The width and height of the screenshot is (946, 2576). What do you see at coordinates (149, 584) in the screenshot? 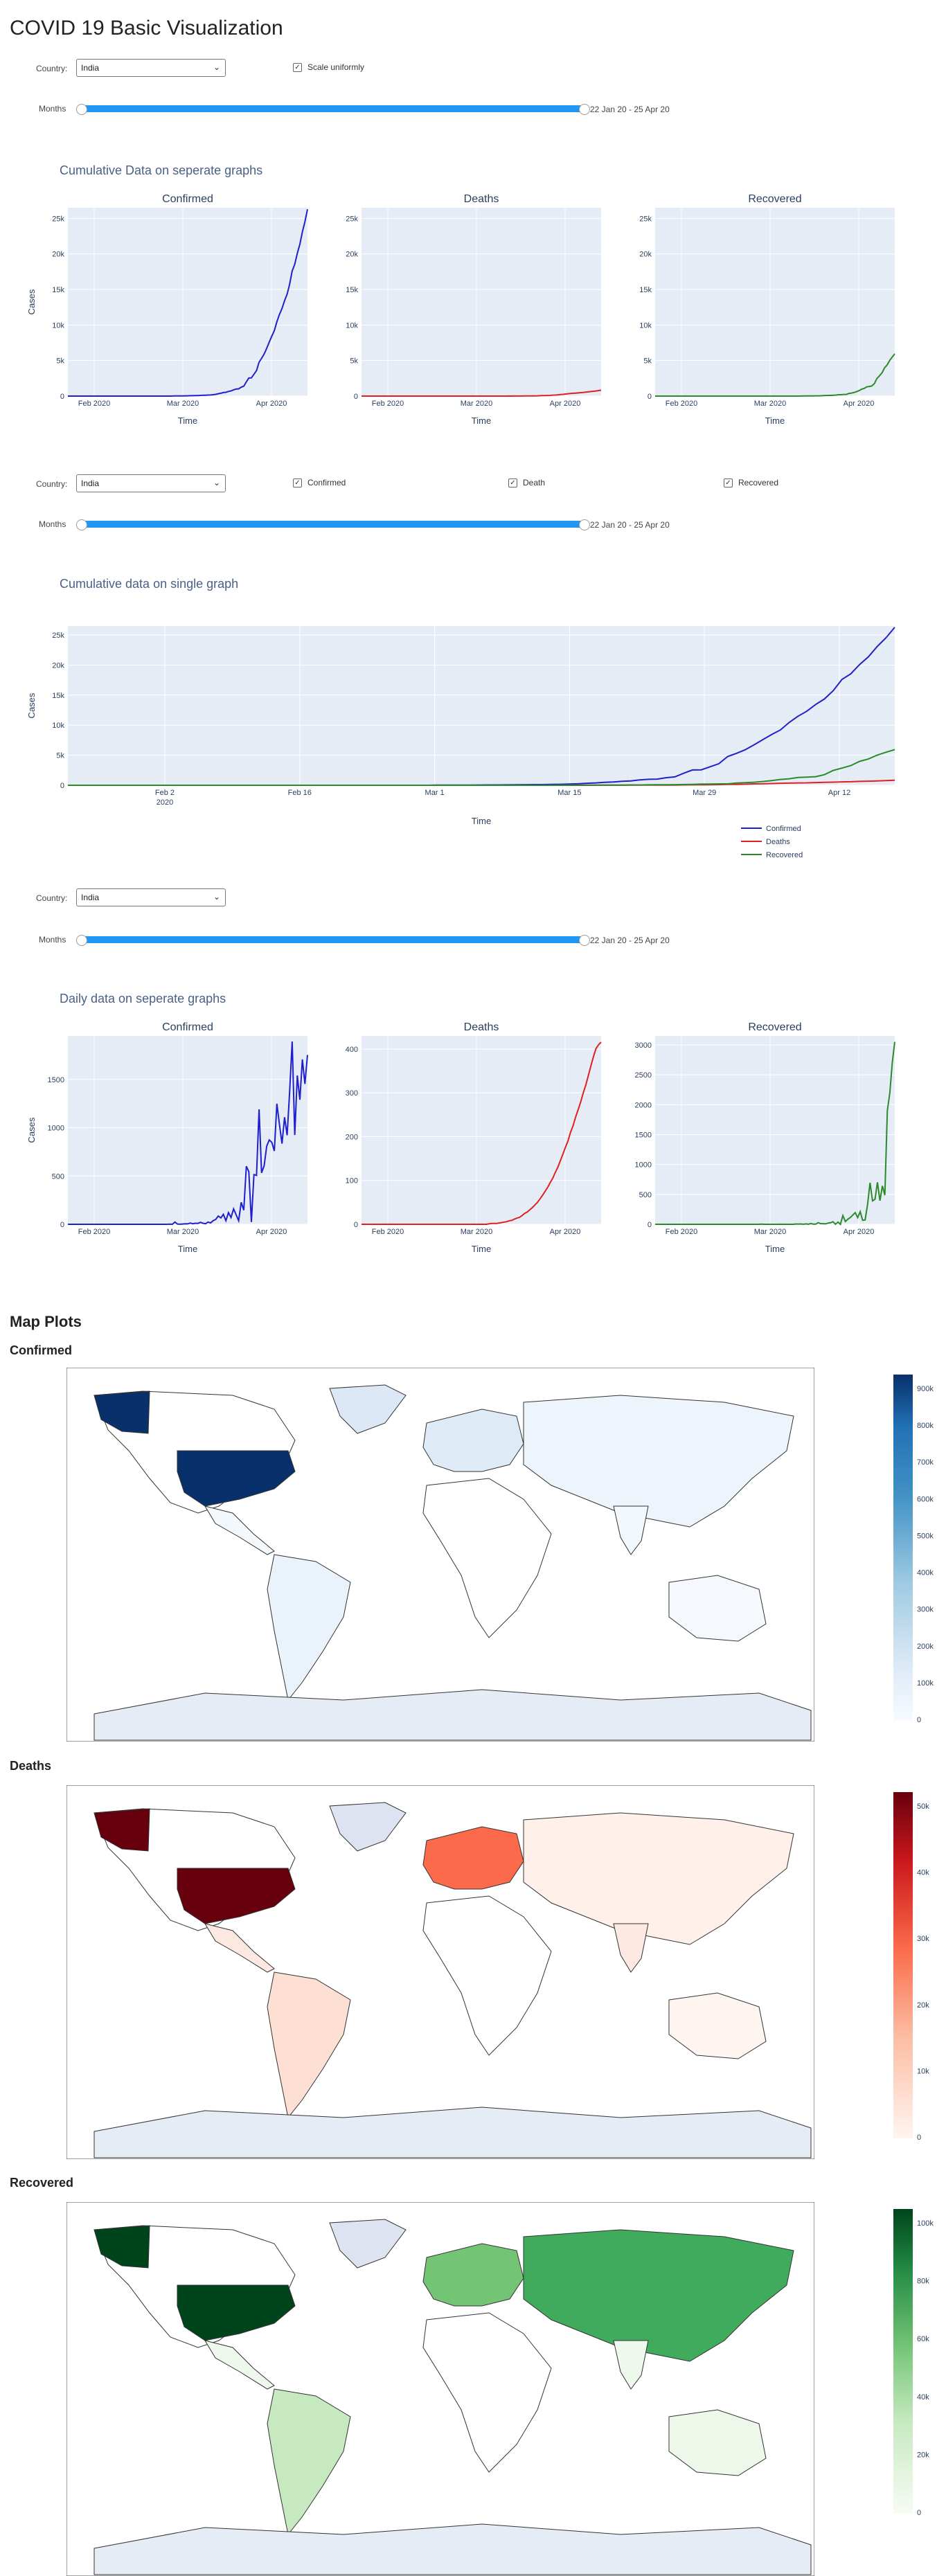
I see `section-title-cumulative-single: Cumulative data on single graph` at bounding box center [149, 584].